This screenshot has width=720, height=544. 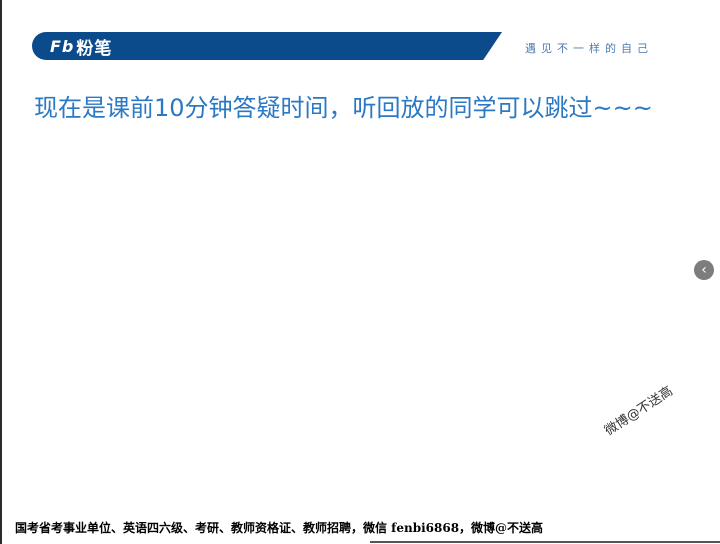 I want to click on fenbi-logo: Fb 粉笔, so click(x=81, y=47).